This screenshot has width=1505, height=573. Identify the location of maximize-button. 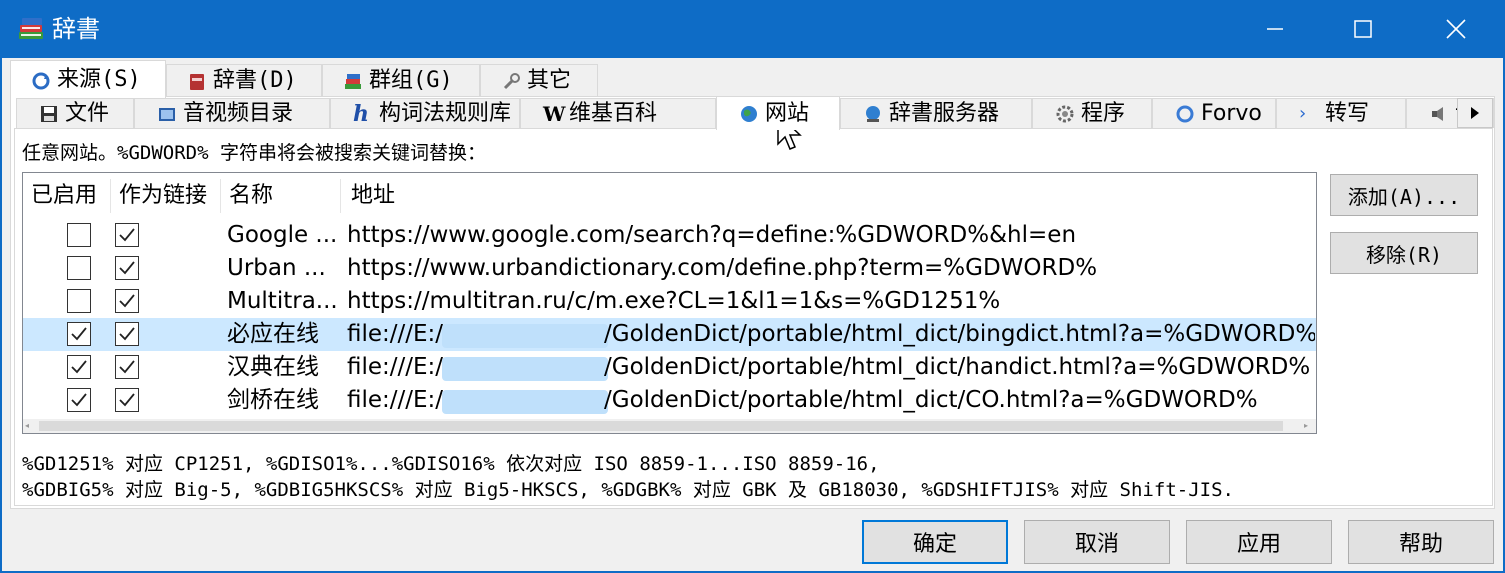
(1363, 29).